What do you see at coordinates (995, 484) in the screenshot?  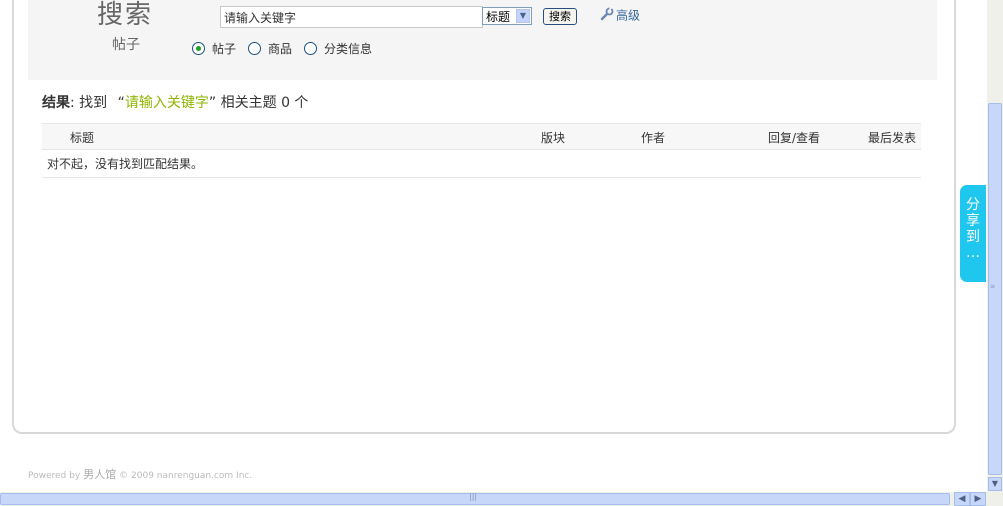 I see `scroll-down-icon: ▼` at bounding box center [995, 484].